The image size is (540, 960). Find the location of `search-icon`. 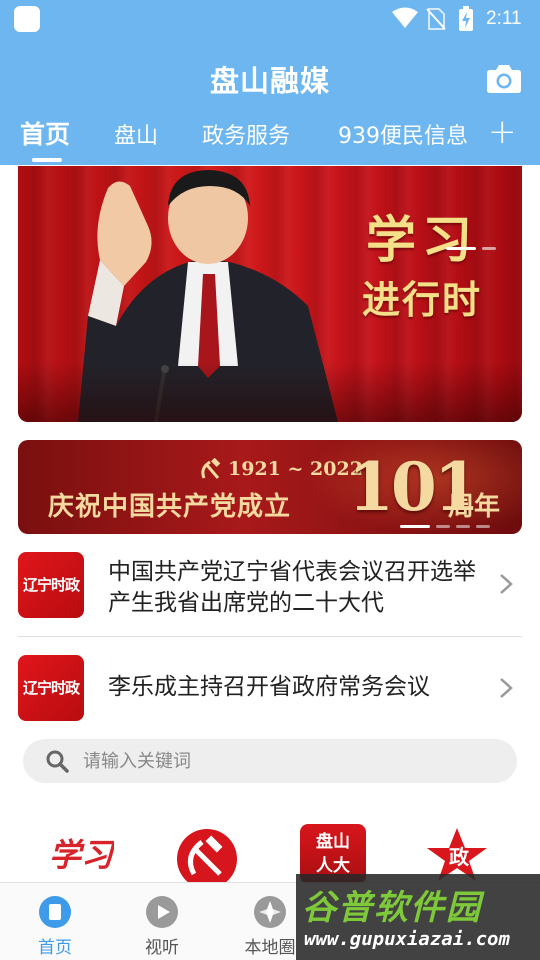

search-icon is located at coordinates (57, 761).